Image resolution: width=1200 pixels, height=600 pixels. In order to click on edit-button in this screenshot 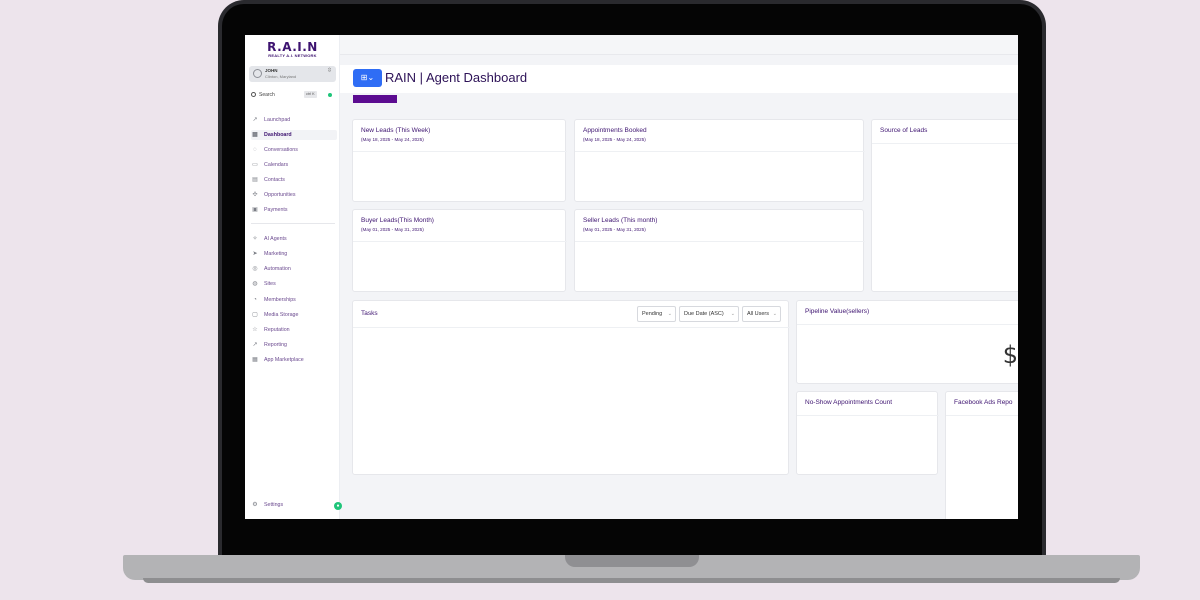, I will do `click(375, 99)`.